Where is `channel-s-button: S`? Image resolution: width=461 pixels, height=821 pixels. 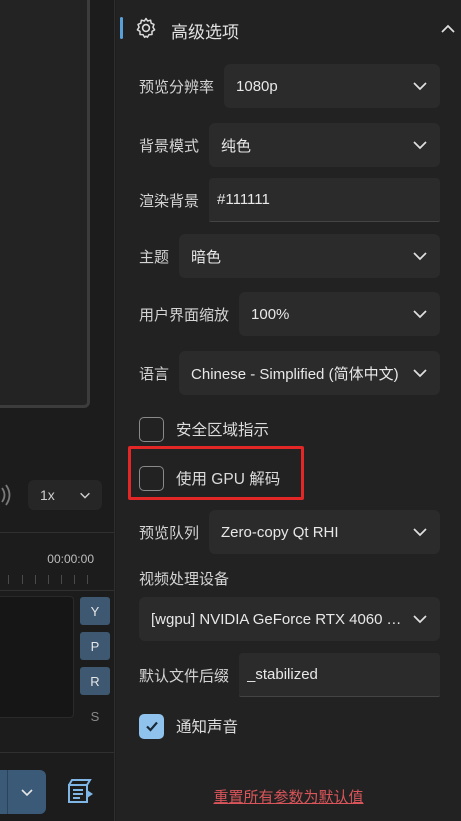
channel-s-button: S is located at coordinates (95, 716).